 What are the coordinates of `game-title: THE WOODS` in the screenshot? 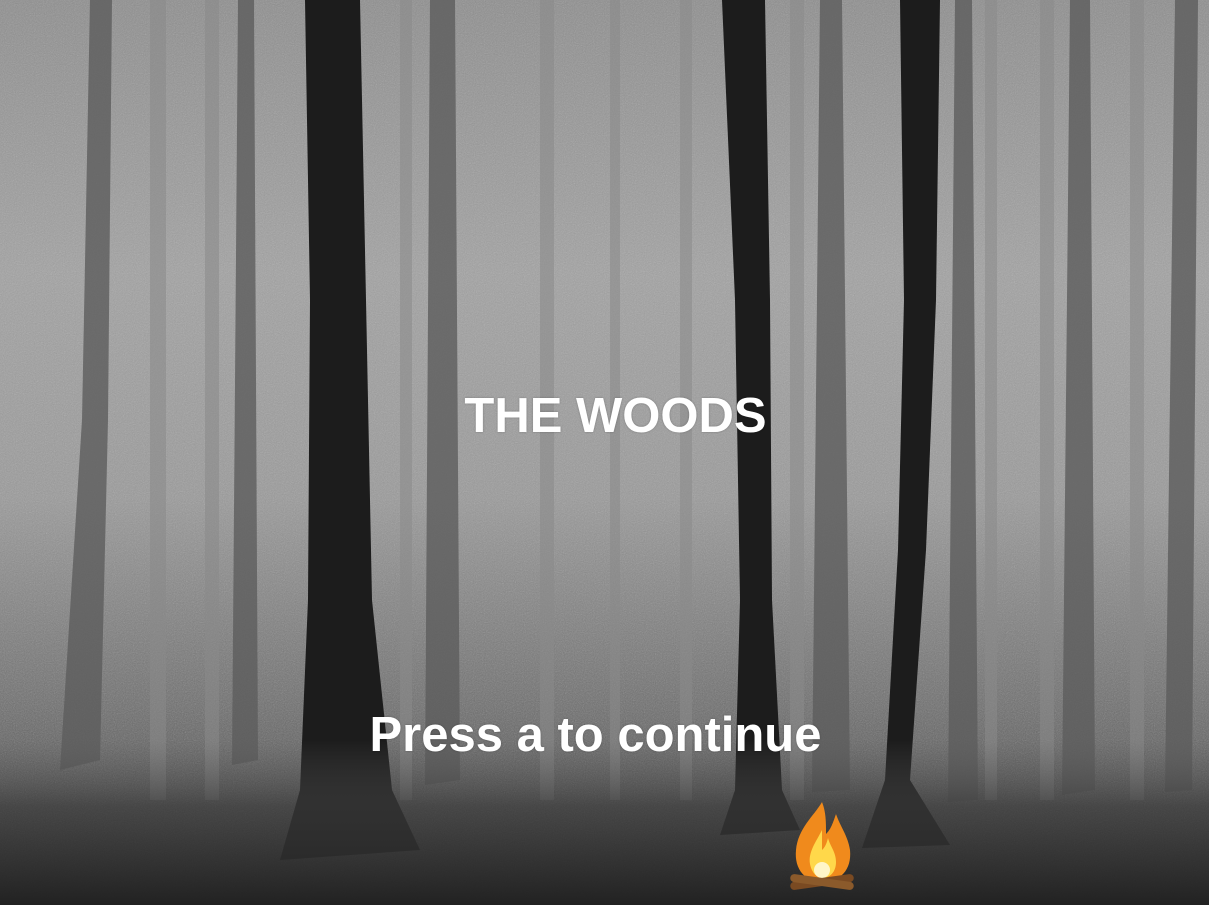 It's located at (615, 416).